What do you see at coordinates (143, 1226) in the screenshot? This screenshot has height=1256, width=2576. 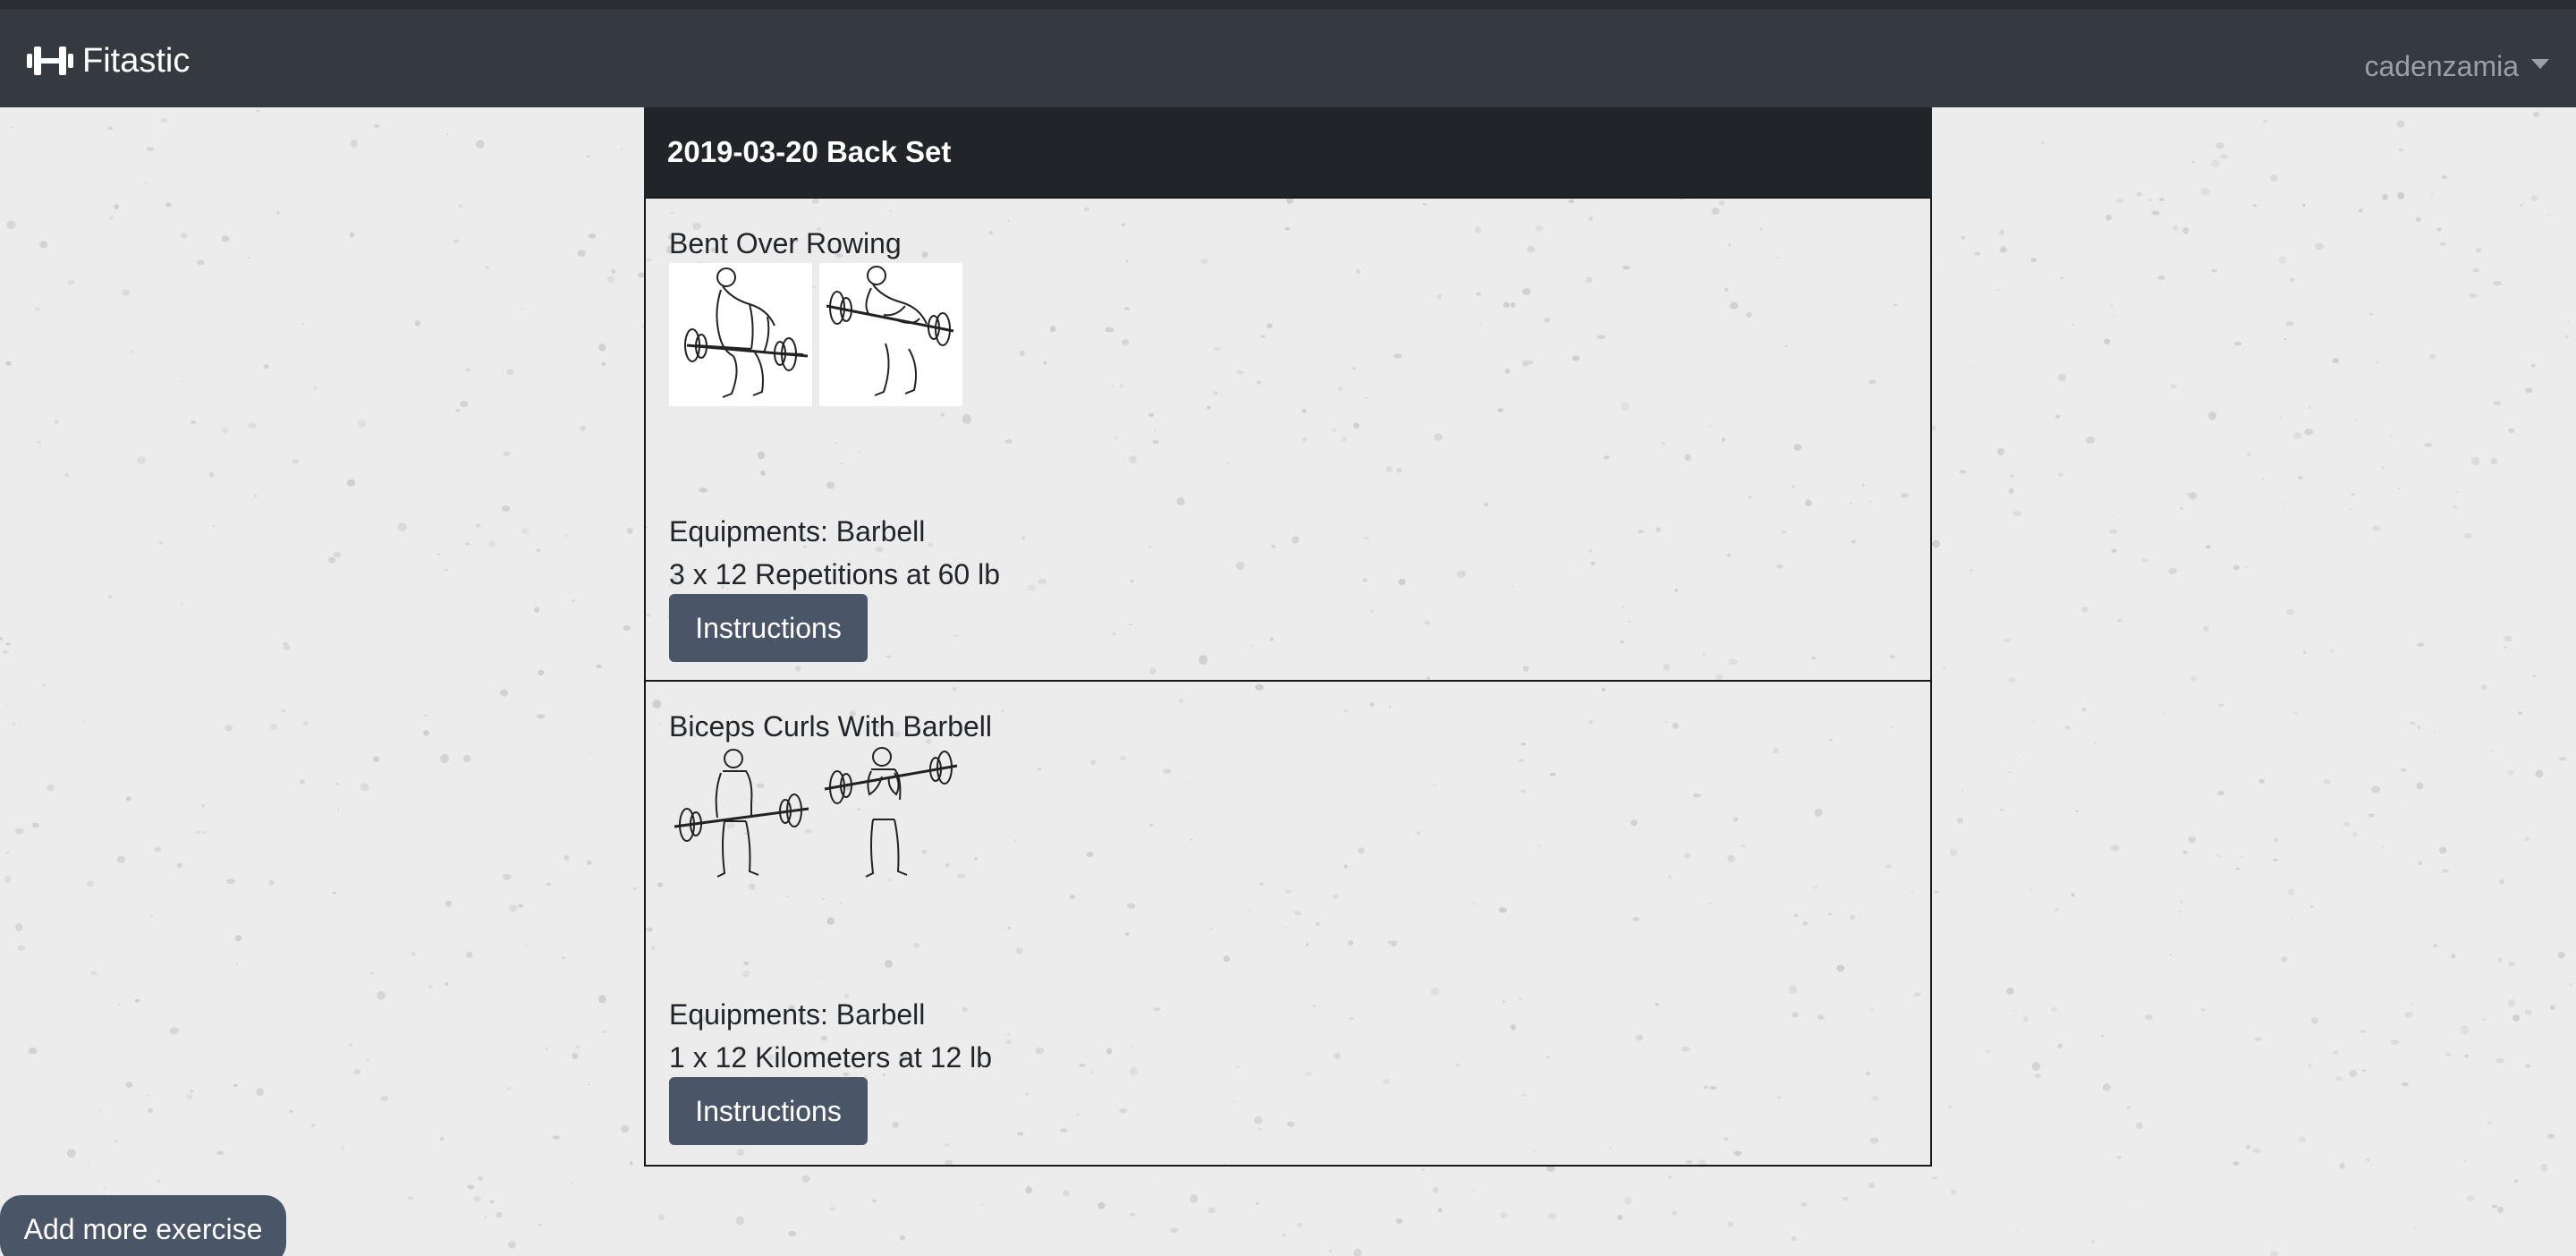 I see `add-more-exercise-button: Add more exercise` at bounding box center [143, 1226].